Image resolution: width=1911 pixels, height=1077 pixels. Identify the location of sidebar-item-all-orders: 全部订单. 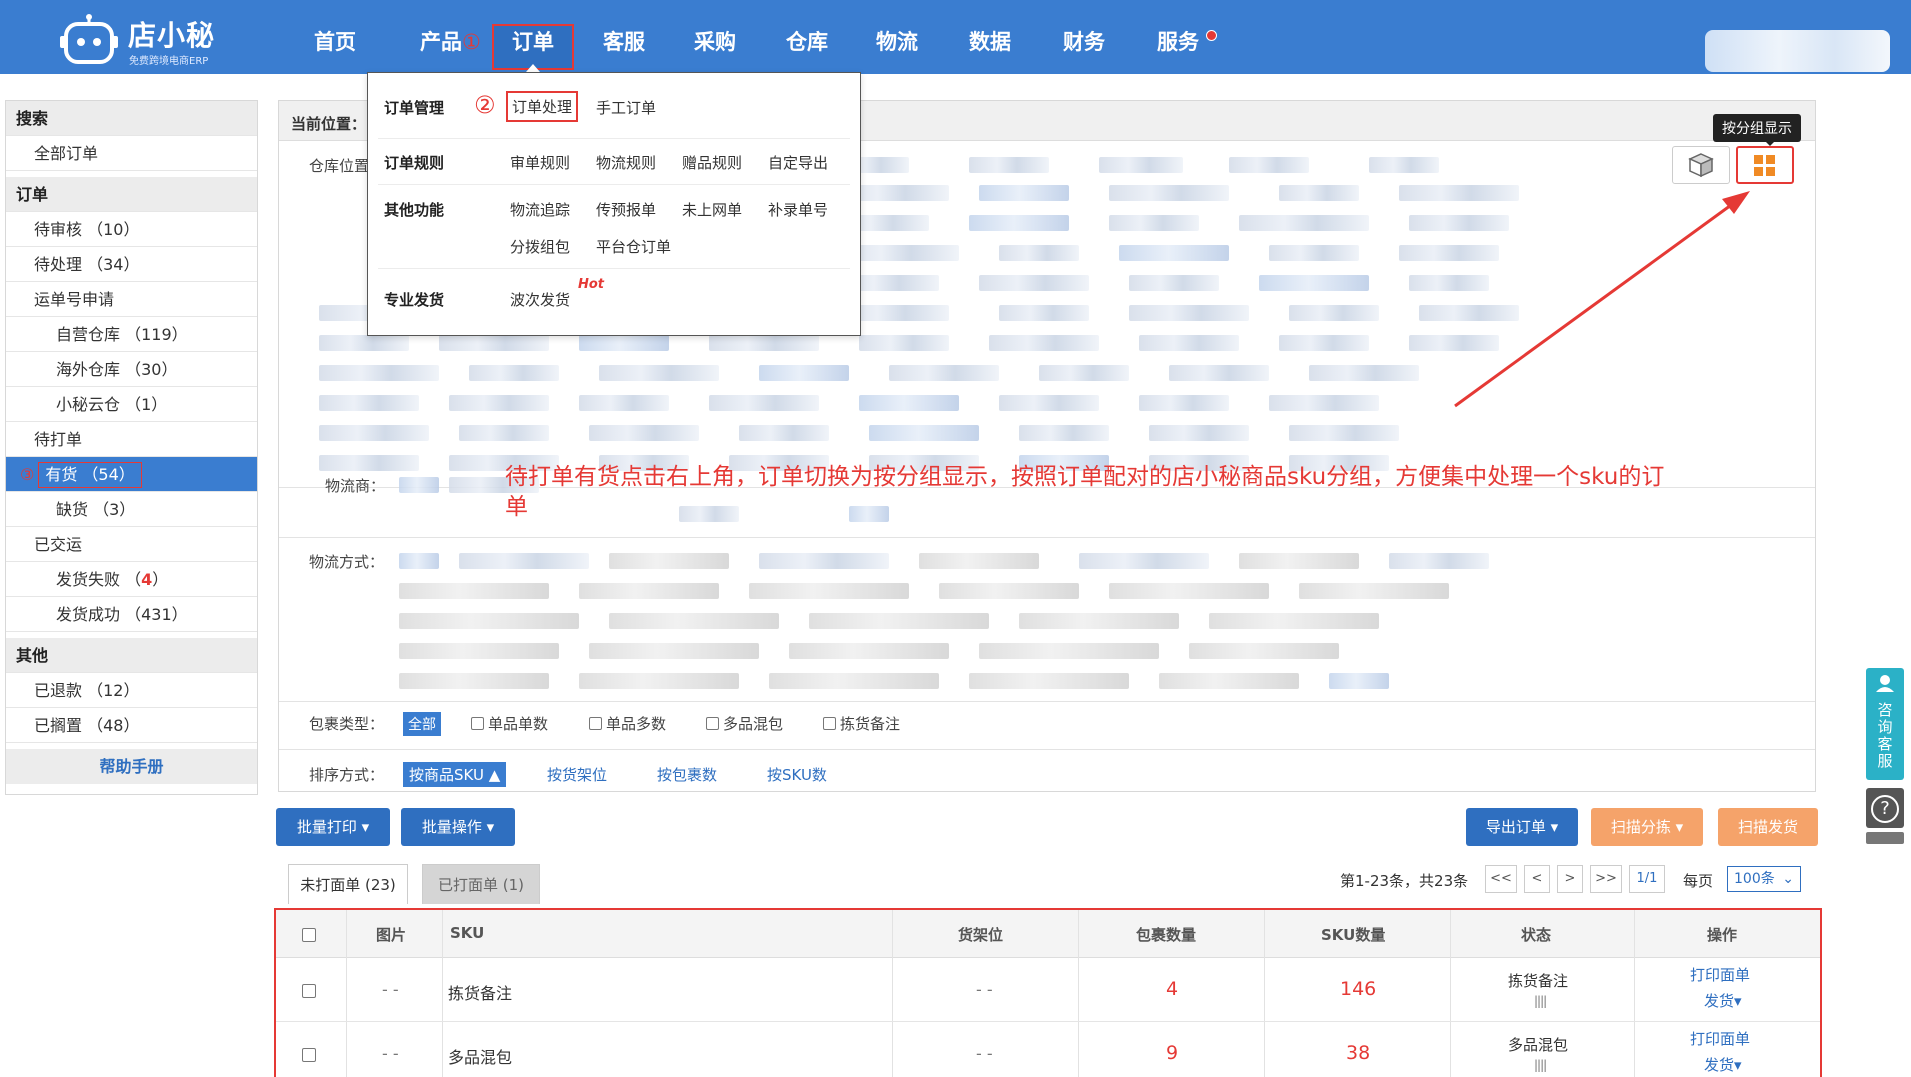
(131, 153).